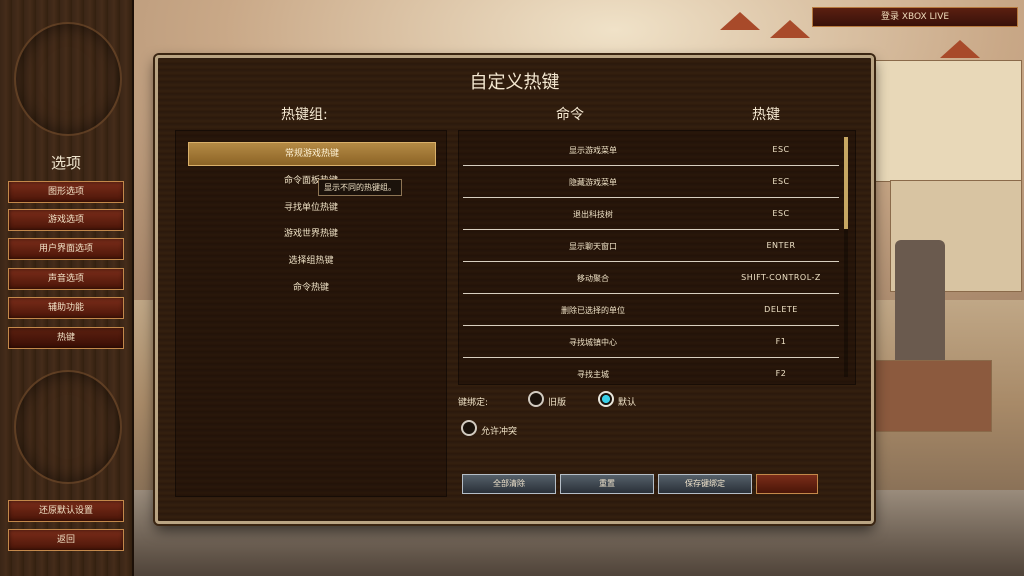  What do you see at coordinates (66, 192) in the screenshot?
I see `sidebar-item-graphics: 图形选项` at bounding box center [66, 192].